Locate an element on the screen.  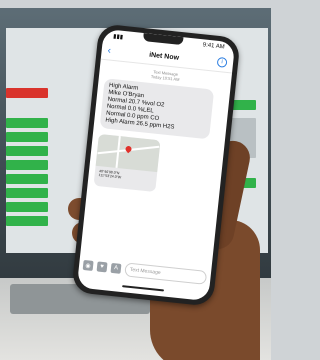
location-map-attachment: 40°46'08.0"N 111°53'24.0"W is located at coordinates (127, 163).